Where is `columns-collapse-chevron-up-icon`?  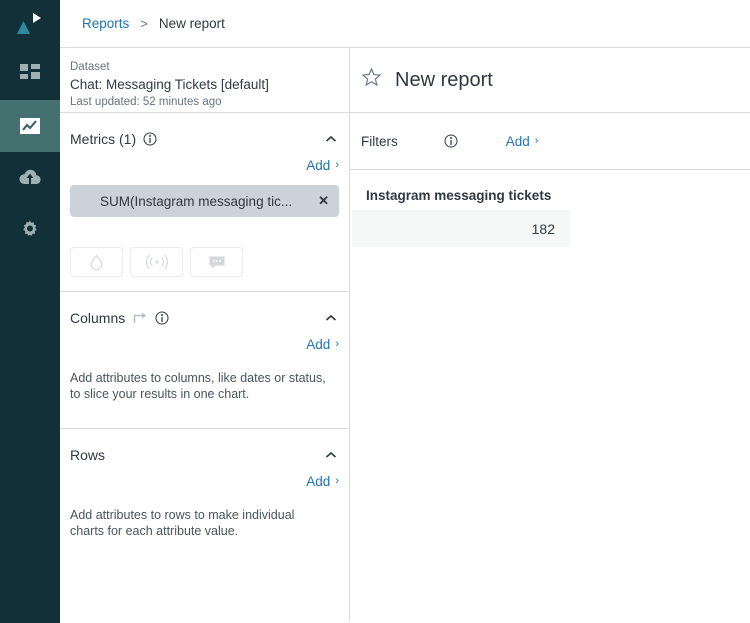 columns-collapse-chevron-up-icon is located at coordinates (331, 318).